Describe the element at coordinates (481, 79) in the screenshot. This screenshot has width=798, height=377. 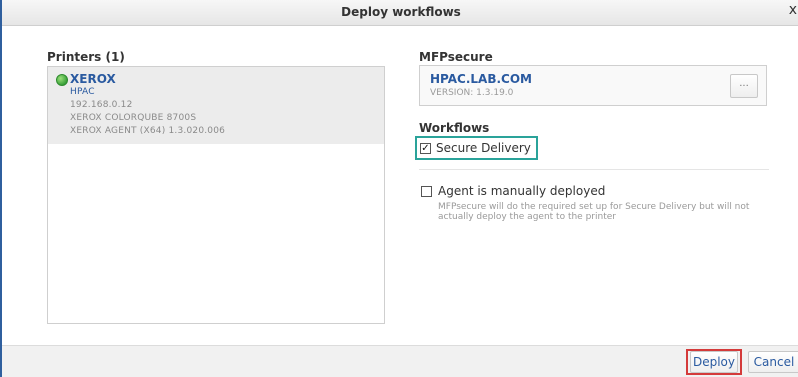
I see `mfpsecure-host: HPAC.LAB.COM` at that location.